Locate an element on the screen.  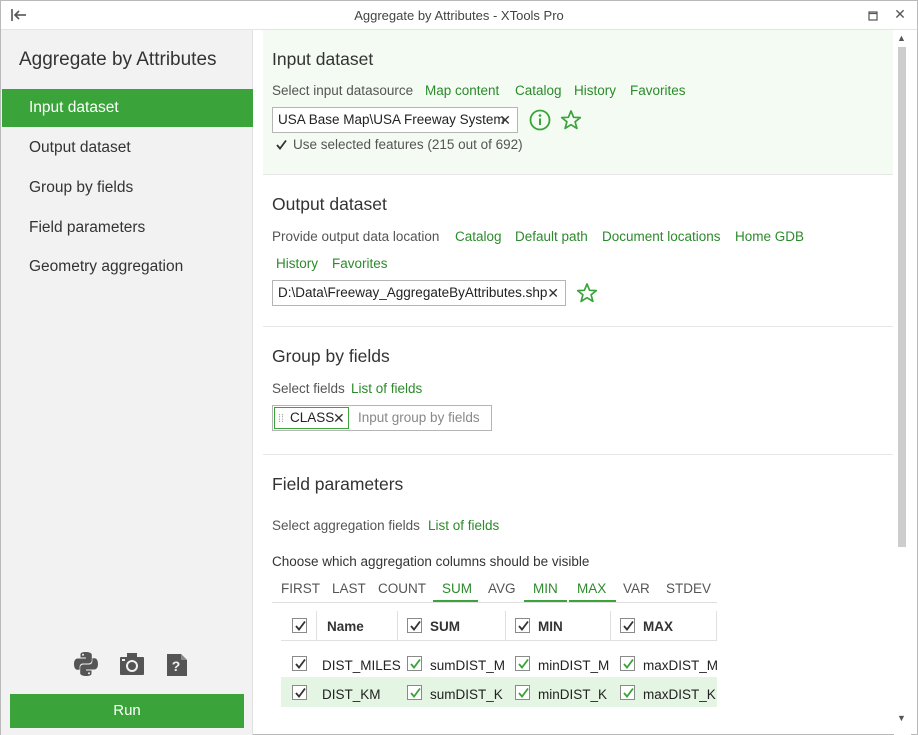
favorite-star-icon is located at coordinates (571, 121).